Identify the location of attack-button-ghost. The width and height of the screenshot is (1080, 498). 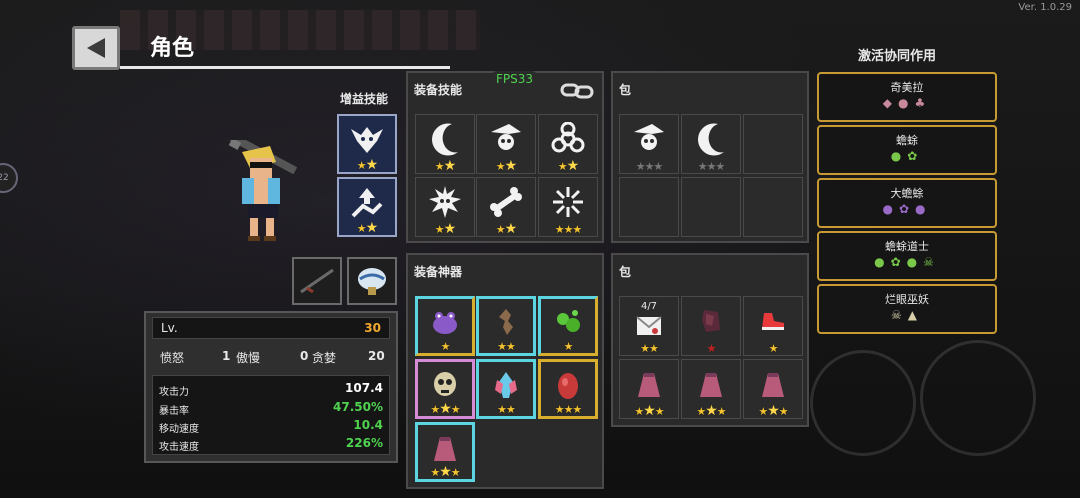
(978, 398).